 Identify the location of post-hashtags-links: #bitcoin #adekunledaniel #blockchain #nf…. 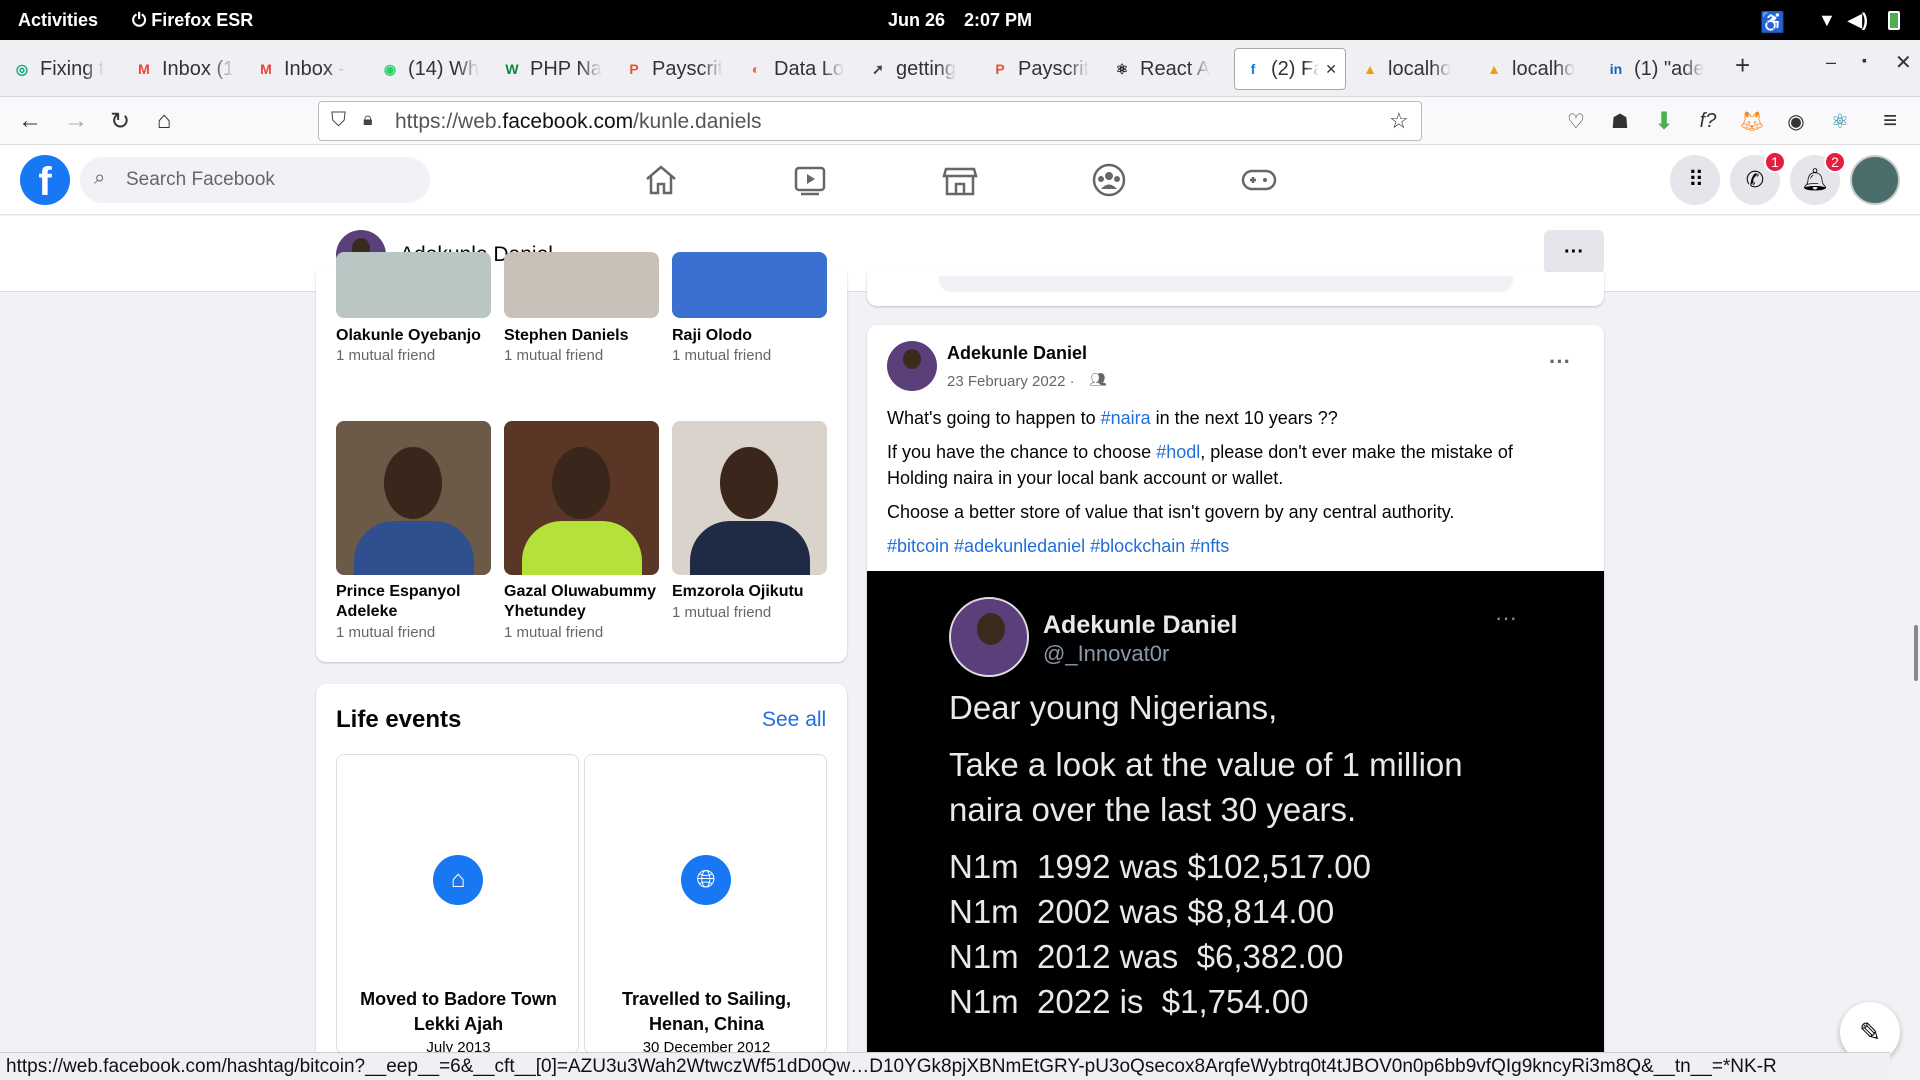
(1237, 546).